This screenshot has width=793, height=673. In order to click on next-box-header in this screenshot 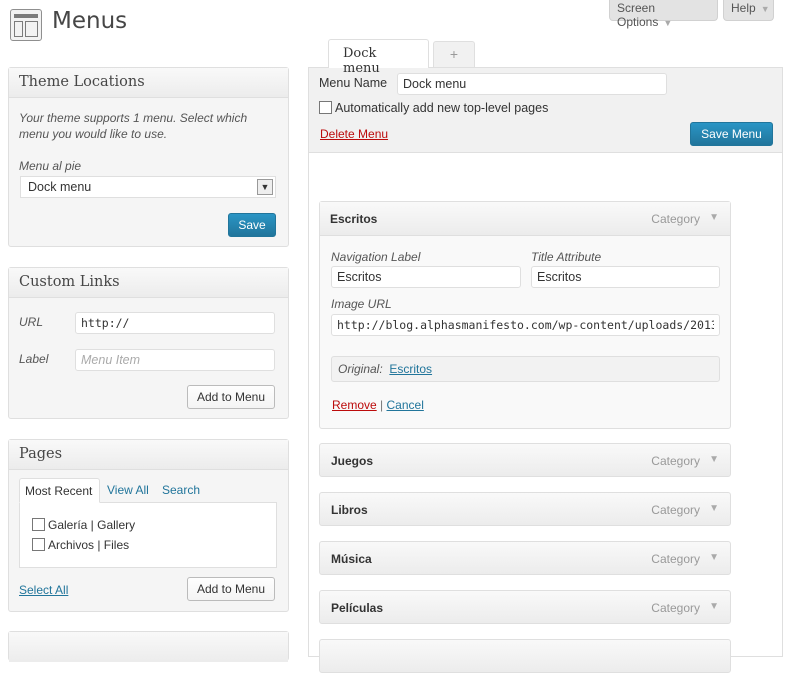, I will do `click(148, 647)`.